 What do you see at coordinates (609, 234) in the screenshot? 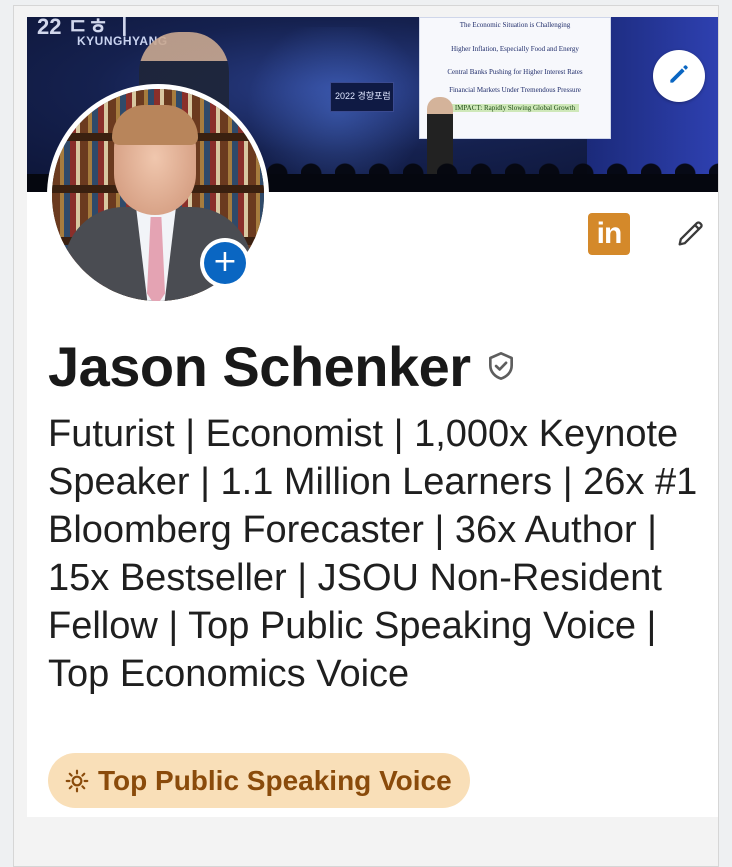
I see `linkedin-logo-icon: in` at bounding box center [609, 234].